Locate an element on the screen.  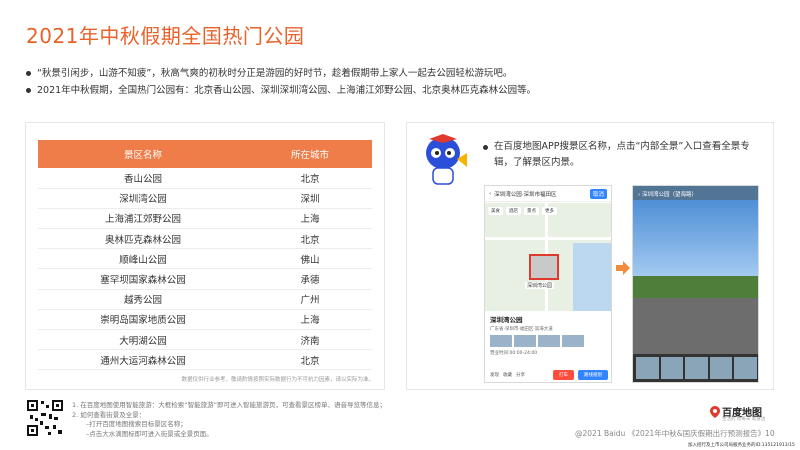
park-name-cell: 顺峰山公园 is located at coordinates (143, 259).